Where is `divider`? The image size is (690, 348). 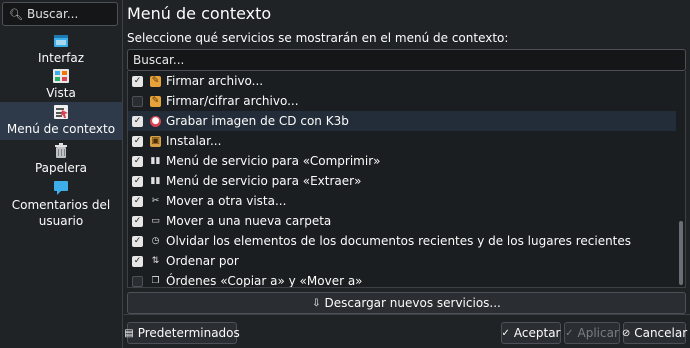 divider is located at coordinates (407, 314).